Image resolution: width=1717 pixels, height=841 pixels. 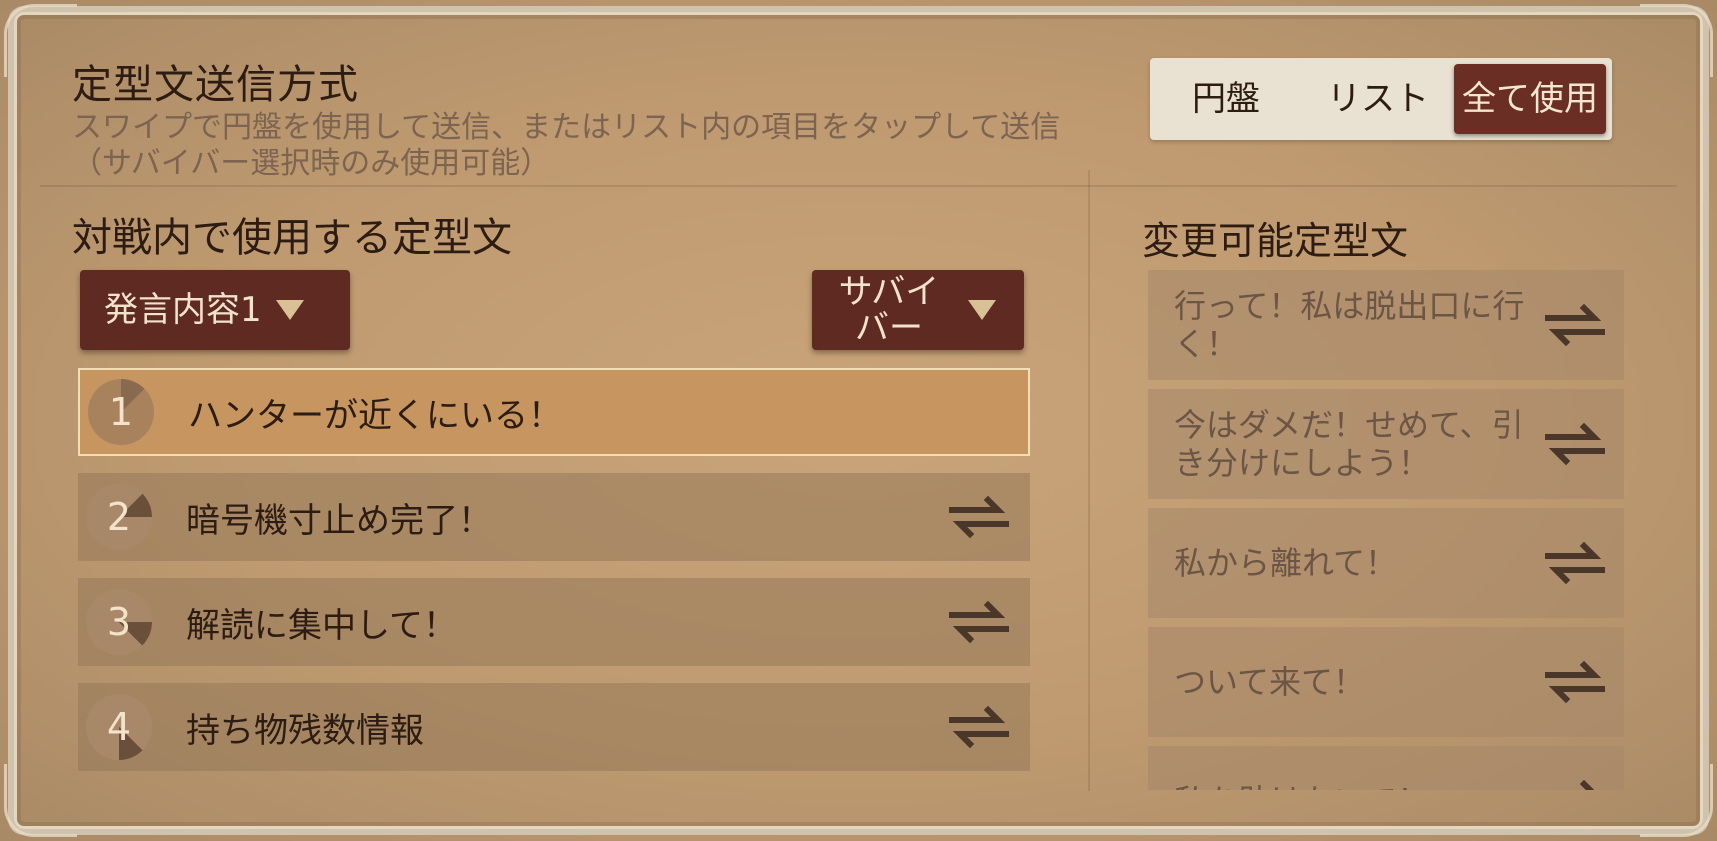 I want to click on corner-ornament-bottom-left, so click(x=40, y=800).